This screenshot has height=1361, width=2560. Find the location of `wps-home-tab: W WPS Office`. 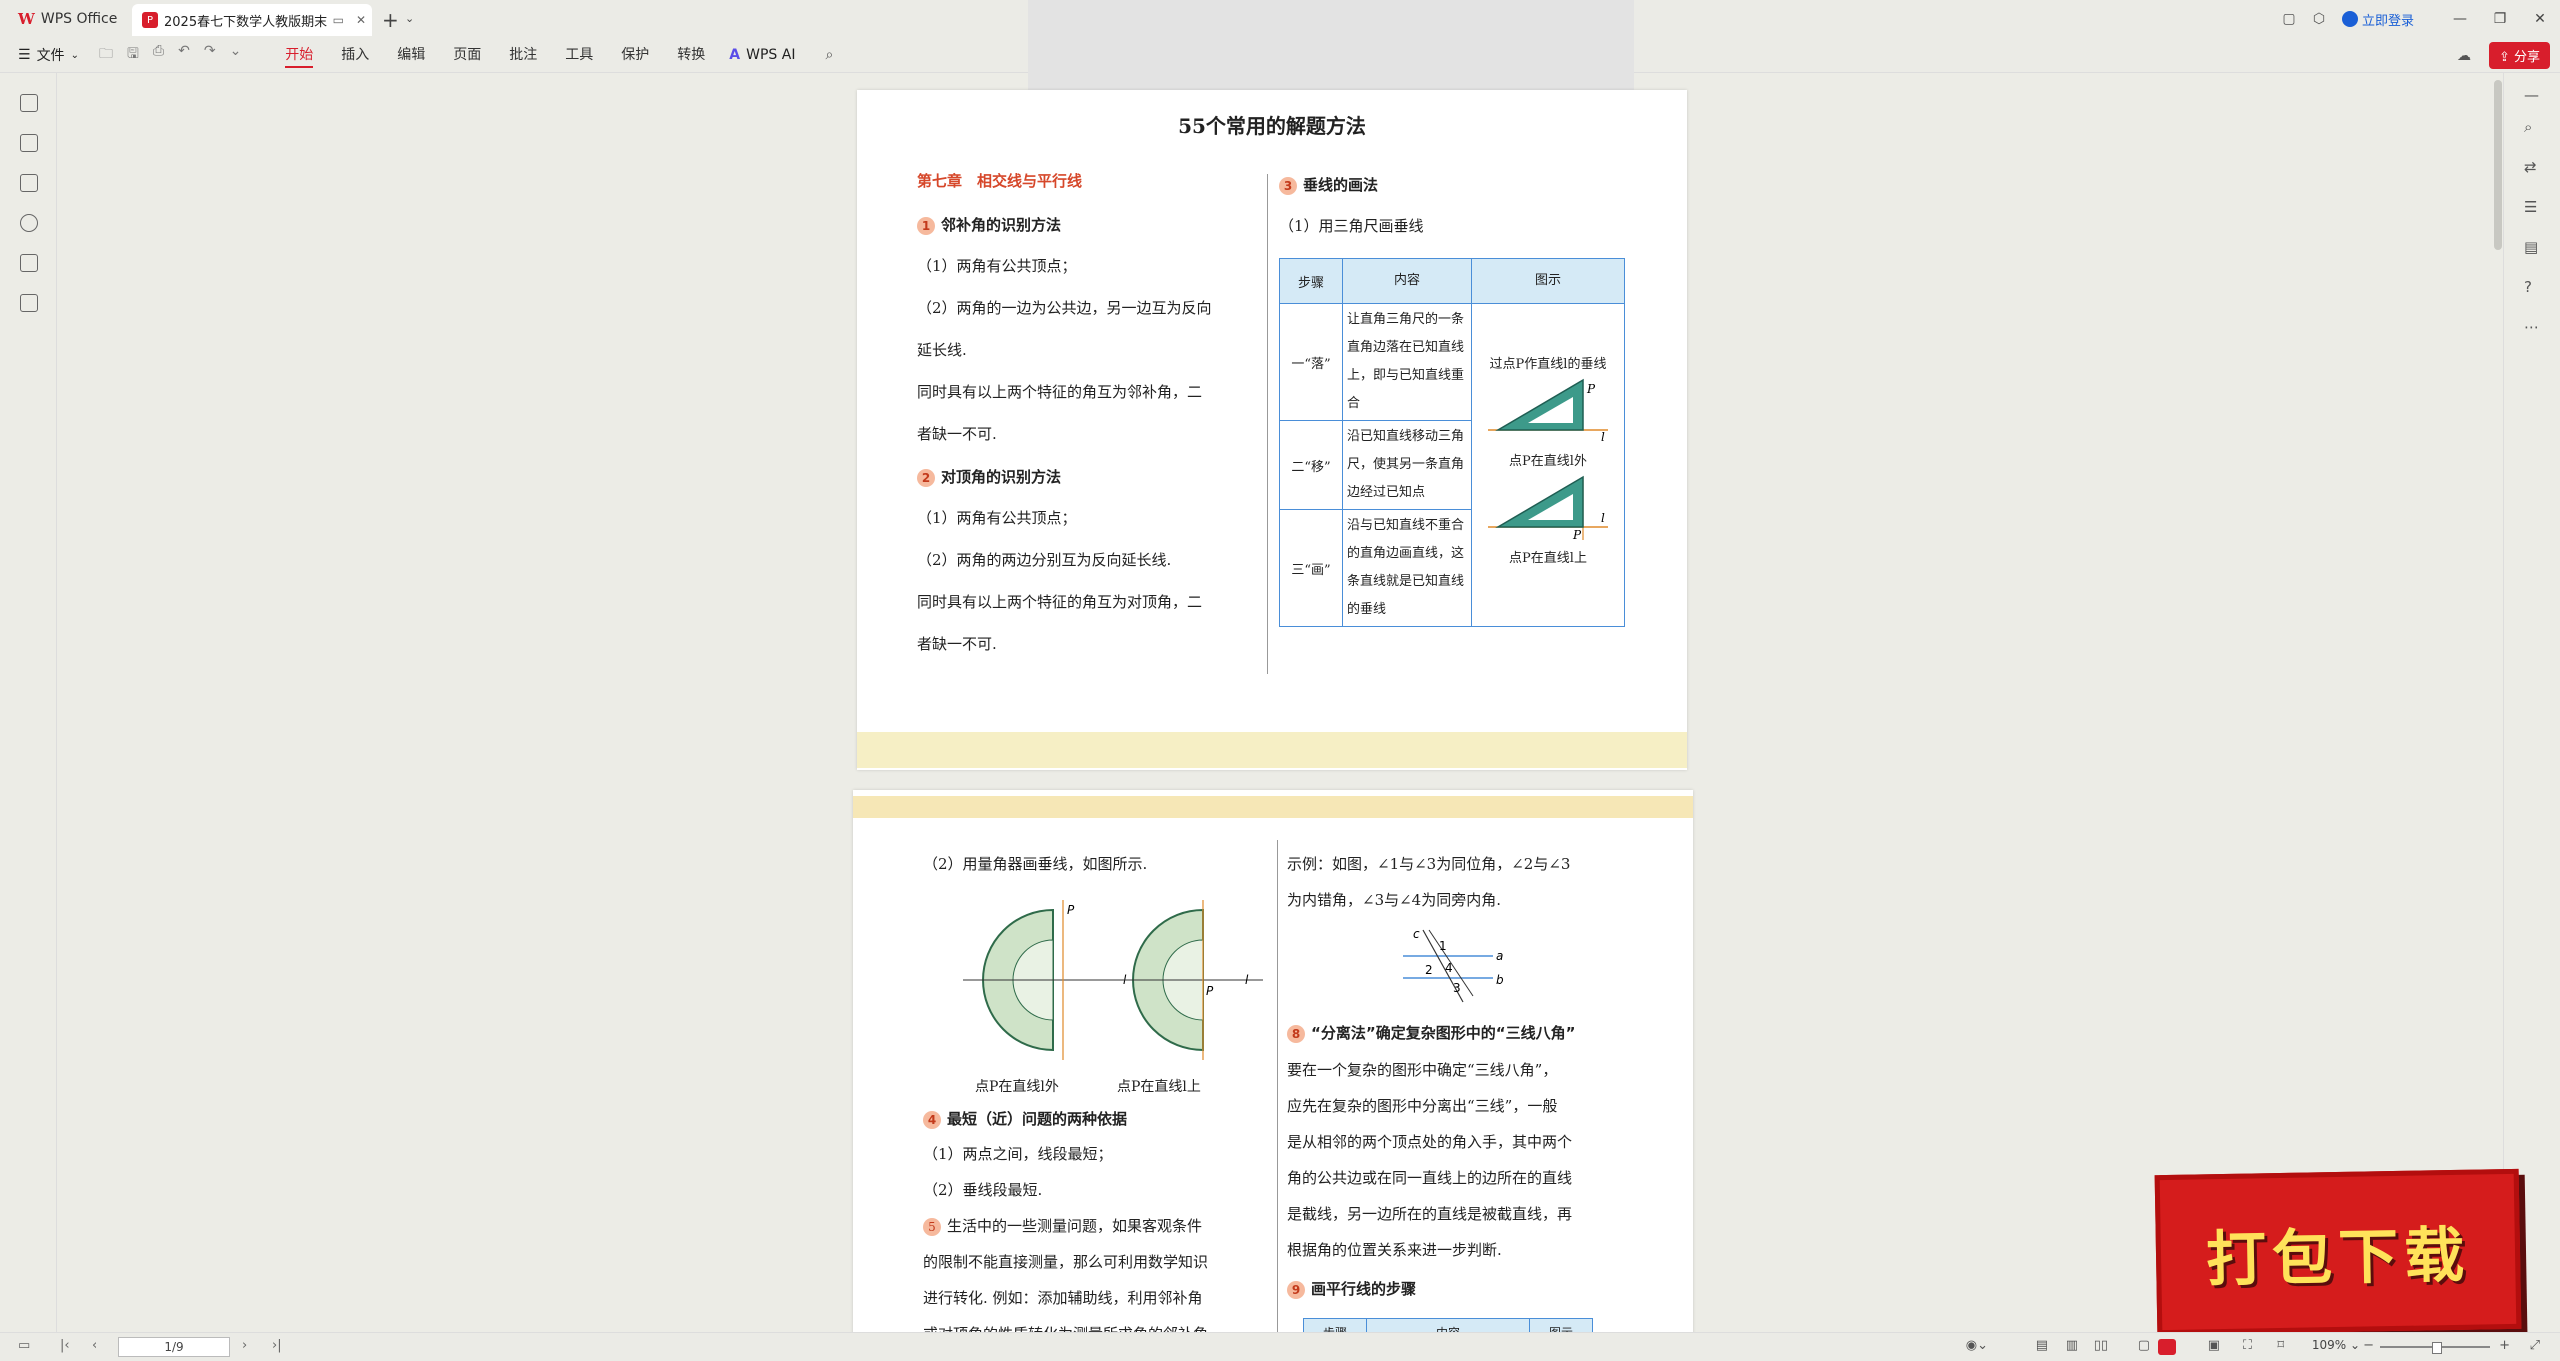

wps-home-tab: W WPS Office is located at coordinates (67, 19).